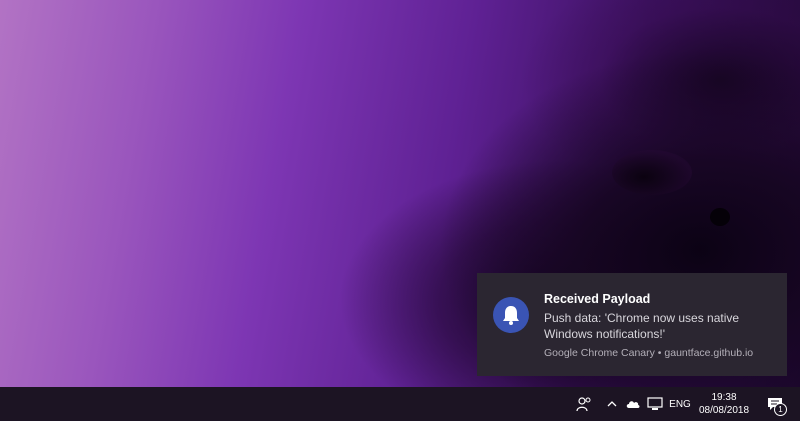 This screenshot has width=800, height=421. What do you see at coordinates (612, 404) in the screenshot?
I see `chevron-up-icon` at bounding box center [612, 404].